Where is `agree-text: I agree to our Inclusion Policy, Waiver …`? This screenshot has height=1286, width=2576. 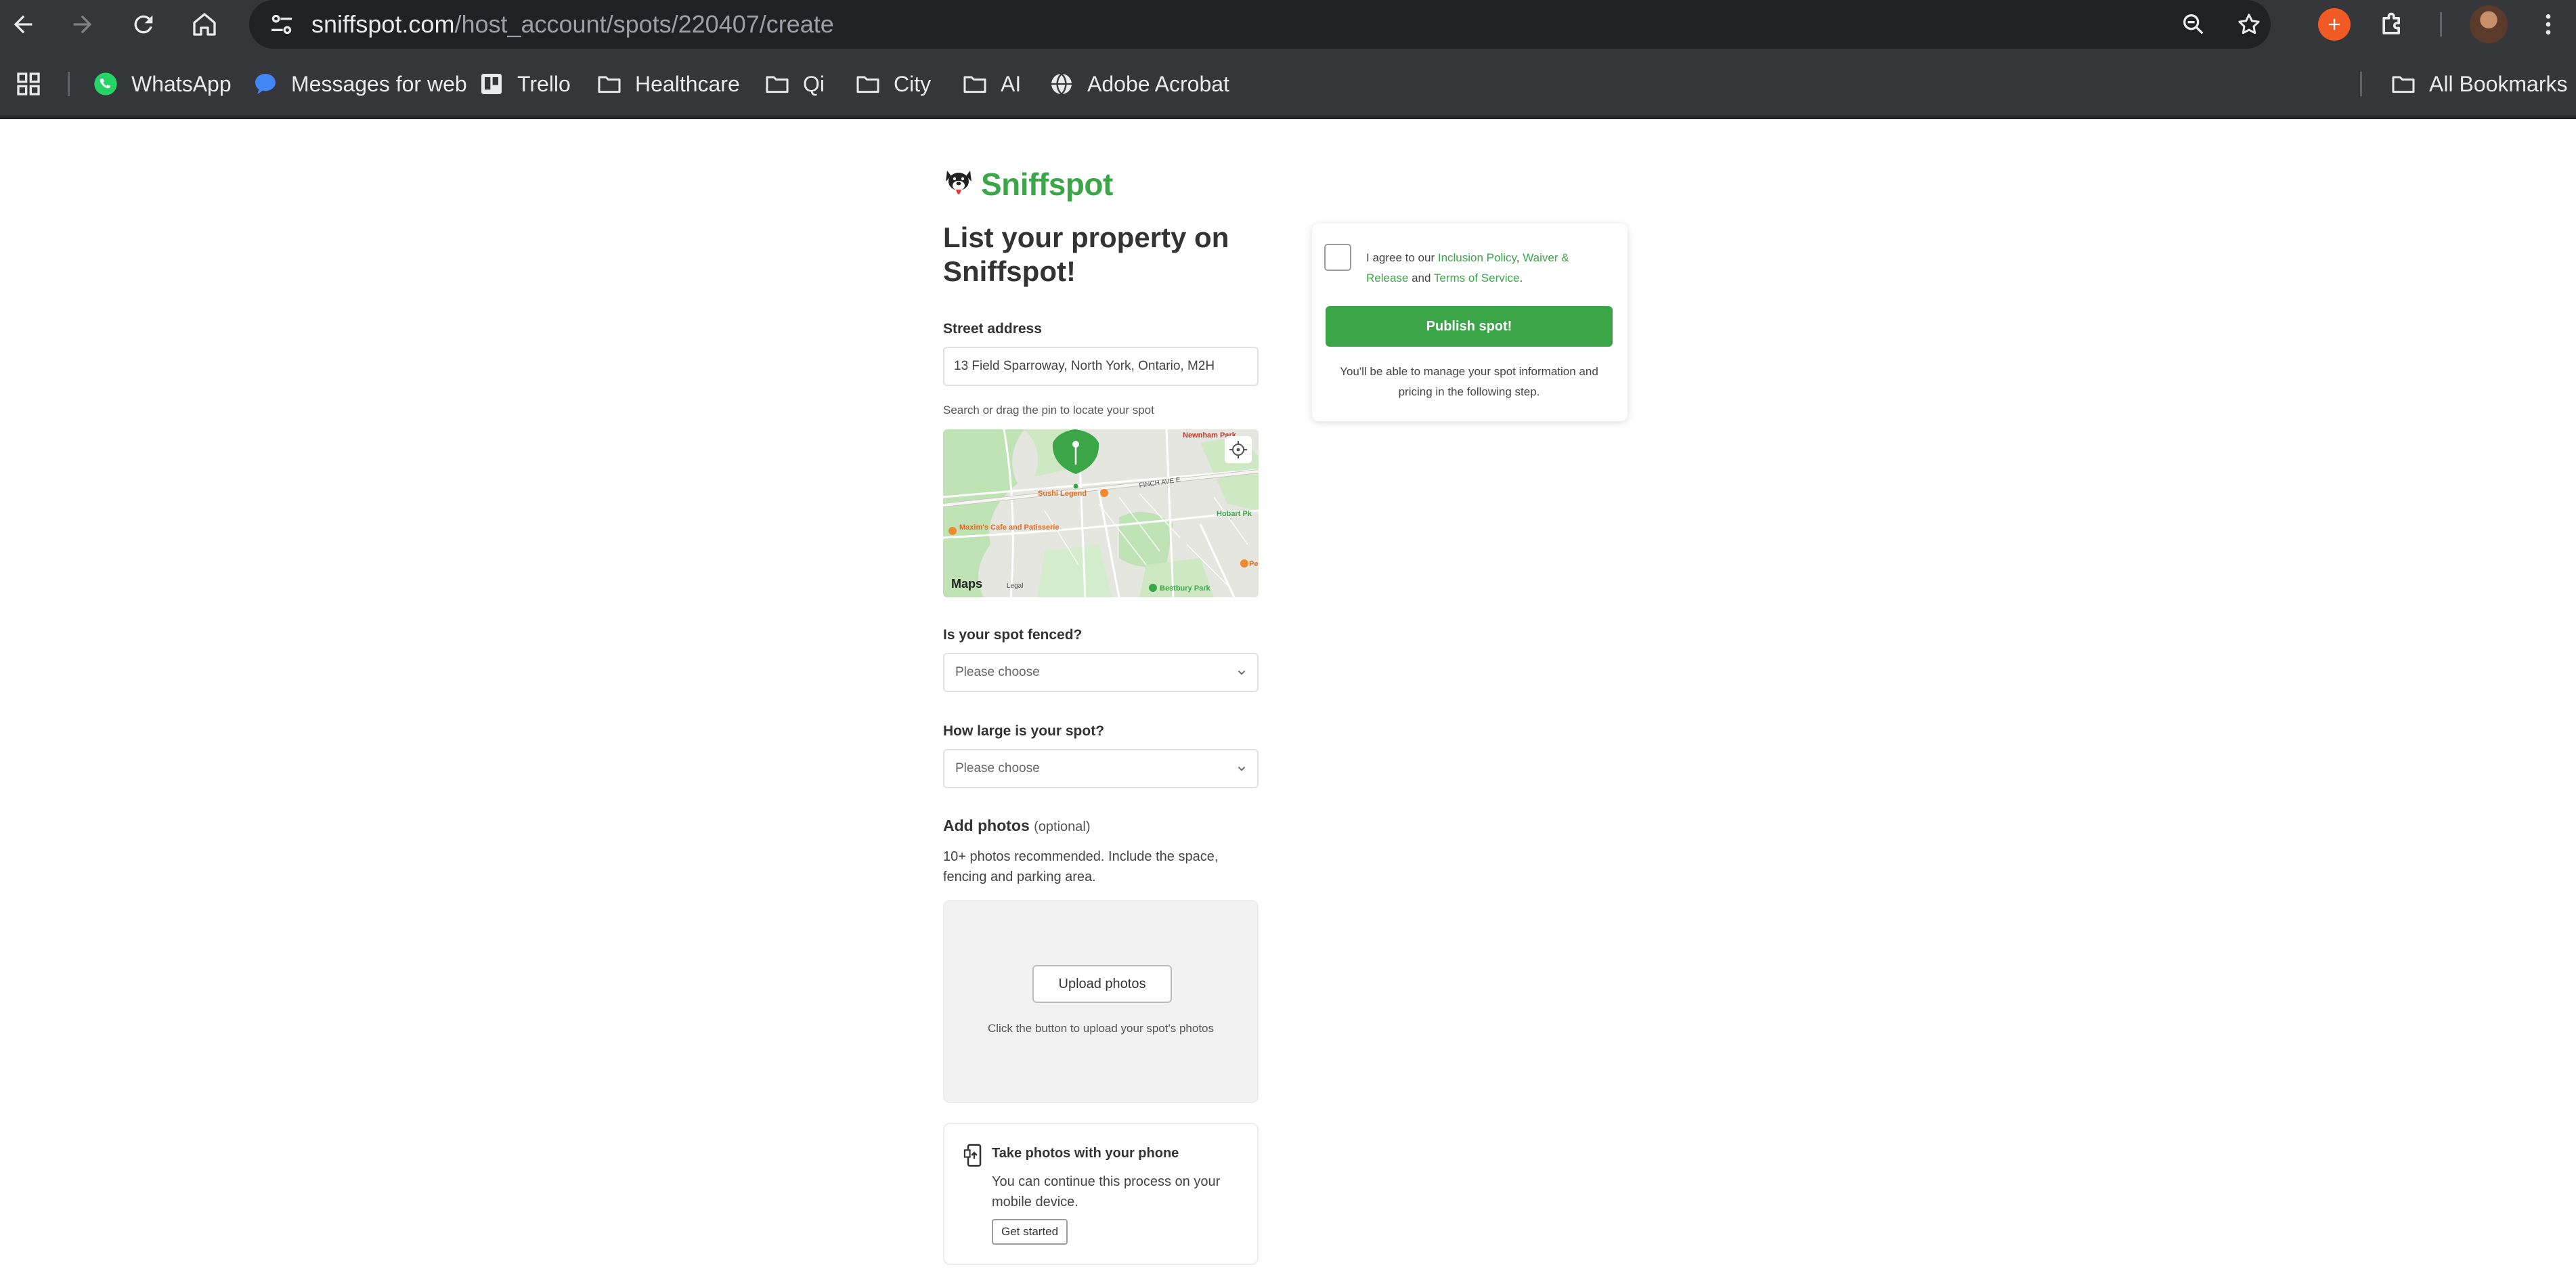
agree-text: I agree to our Inclusion Policy, Waiver … is located at coordinates (1488, 268).